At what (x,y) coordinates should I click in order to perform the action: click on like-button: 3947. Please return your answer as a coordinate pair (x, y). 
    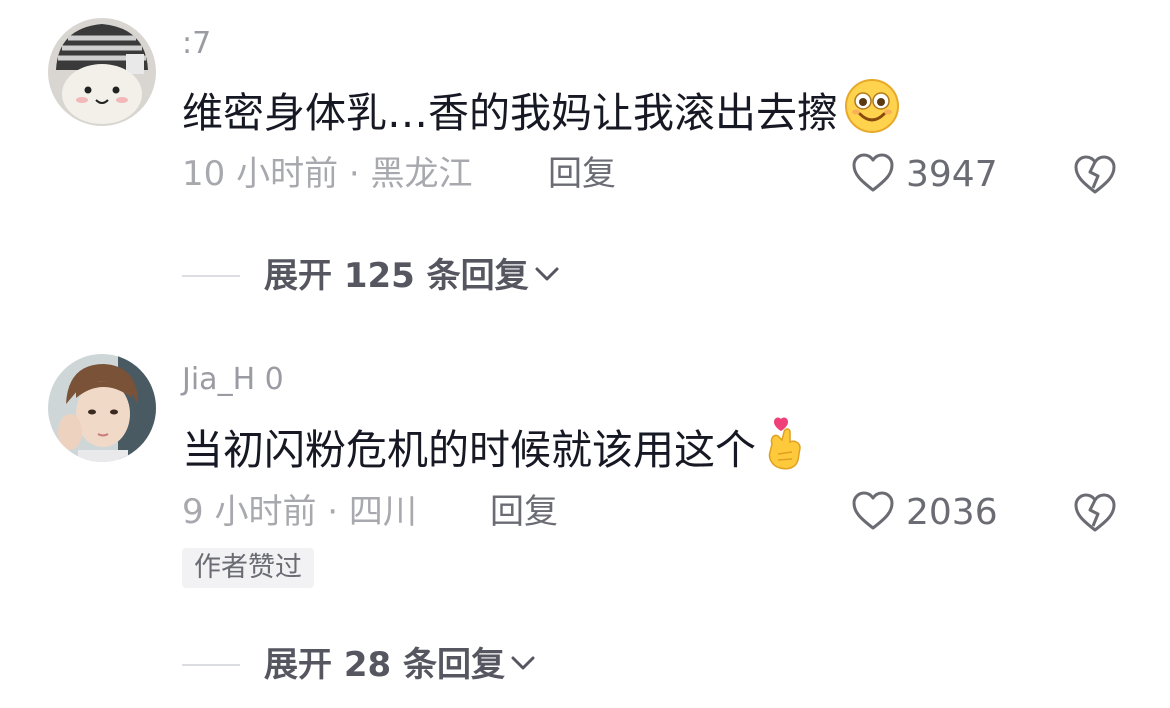
    Looking at the image, I should click on (924, 175).